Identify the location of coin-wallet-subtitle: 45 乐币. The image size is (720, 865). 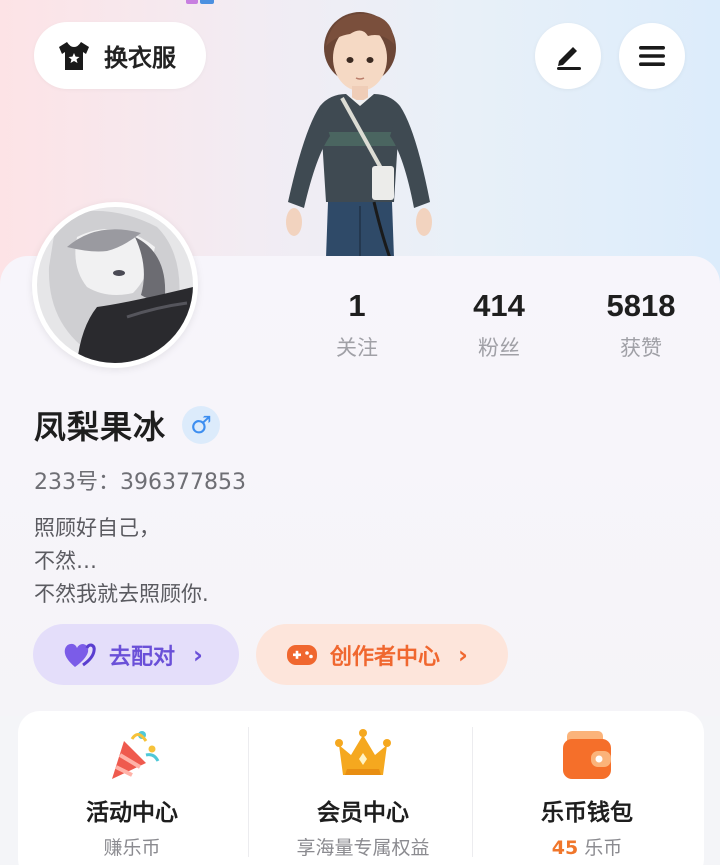
(587, 846).